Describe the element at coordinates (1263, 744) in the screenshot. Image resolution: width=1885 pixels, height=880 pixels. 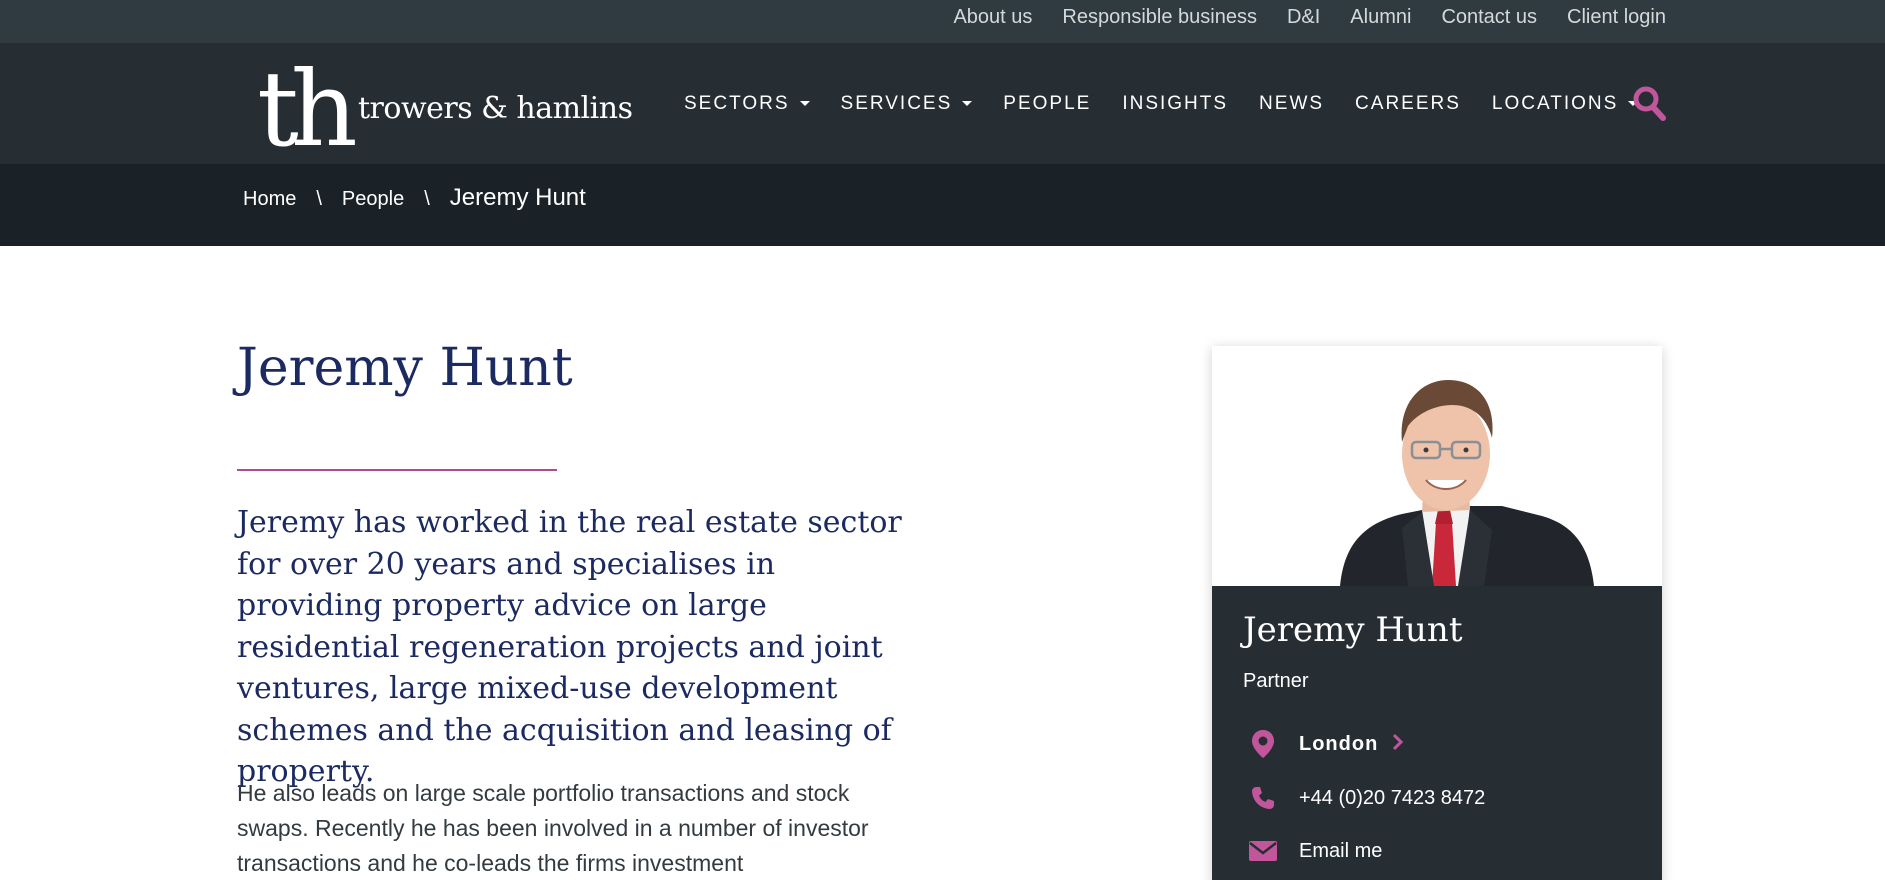
I see `map-pin-icon` at that location.